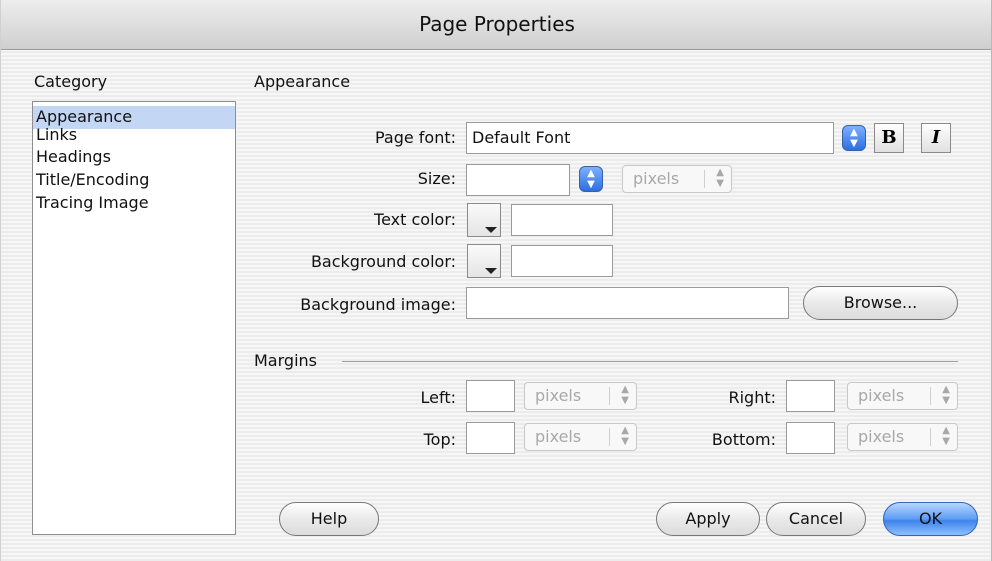 This screenshot has height=561, width=992. Describe the element at coordinates (650, 361) in the screenshot. I see `margins-divider` at that location.